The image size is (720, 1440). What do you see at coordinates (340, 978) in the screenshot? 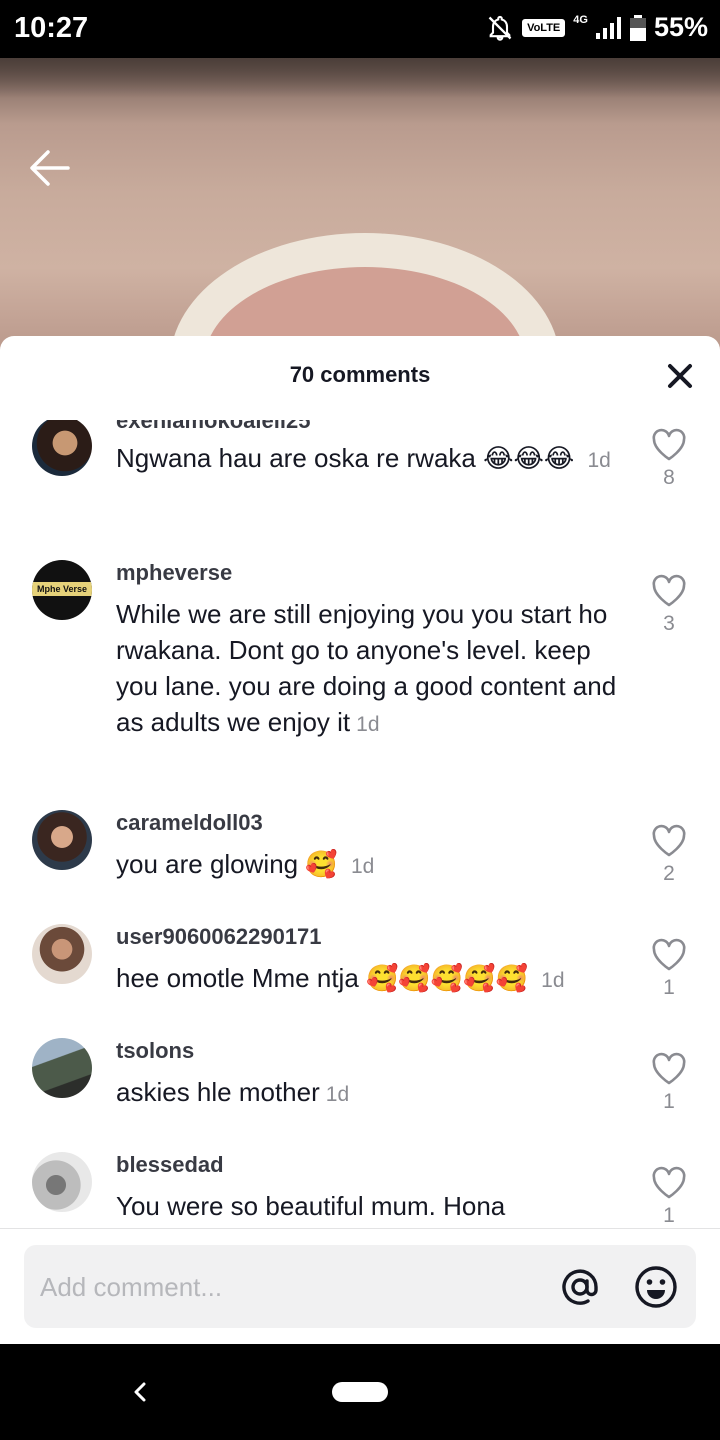
I see `comment-text: hee omotle Mme ntja 🥰🥰🥰🥰🥰 1d` at bounding box center [340, 978].